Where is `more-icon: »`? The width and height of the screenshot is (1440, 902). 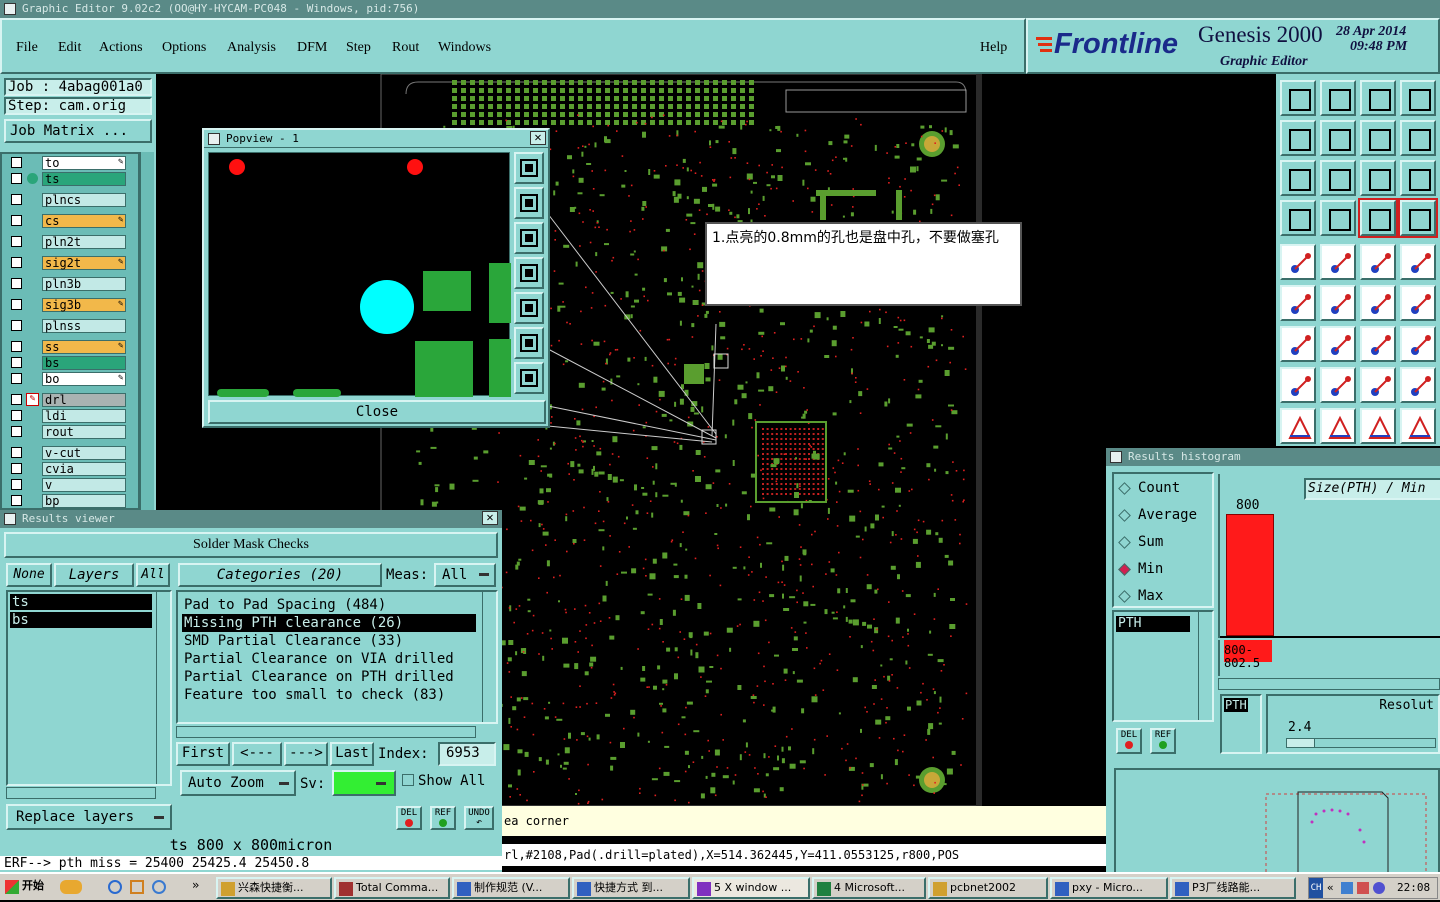
more-icon: » is located at coordinates (195, 885).